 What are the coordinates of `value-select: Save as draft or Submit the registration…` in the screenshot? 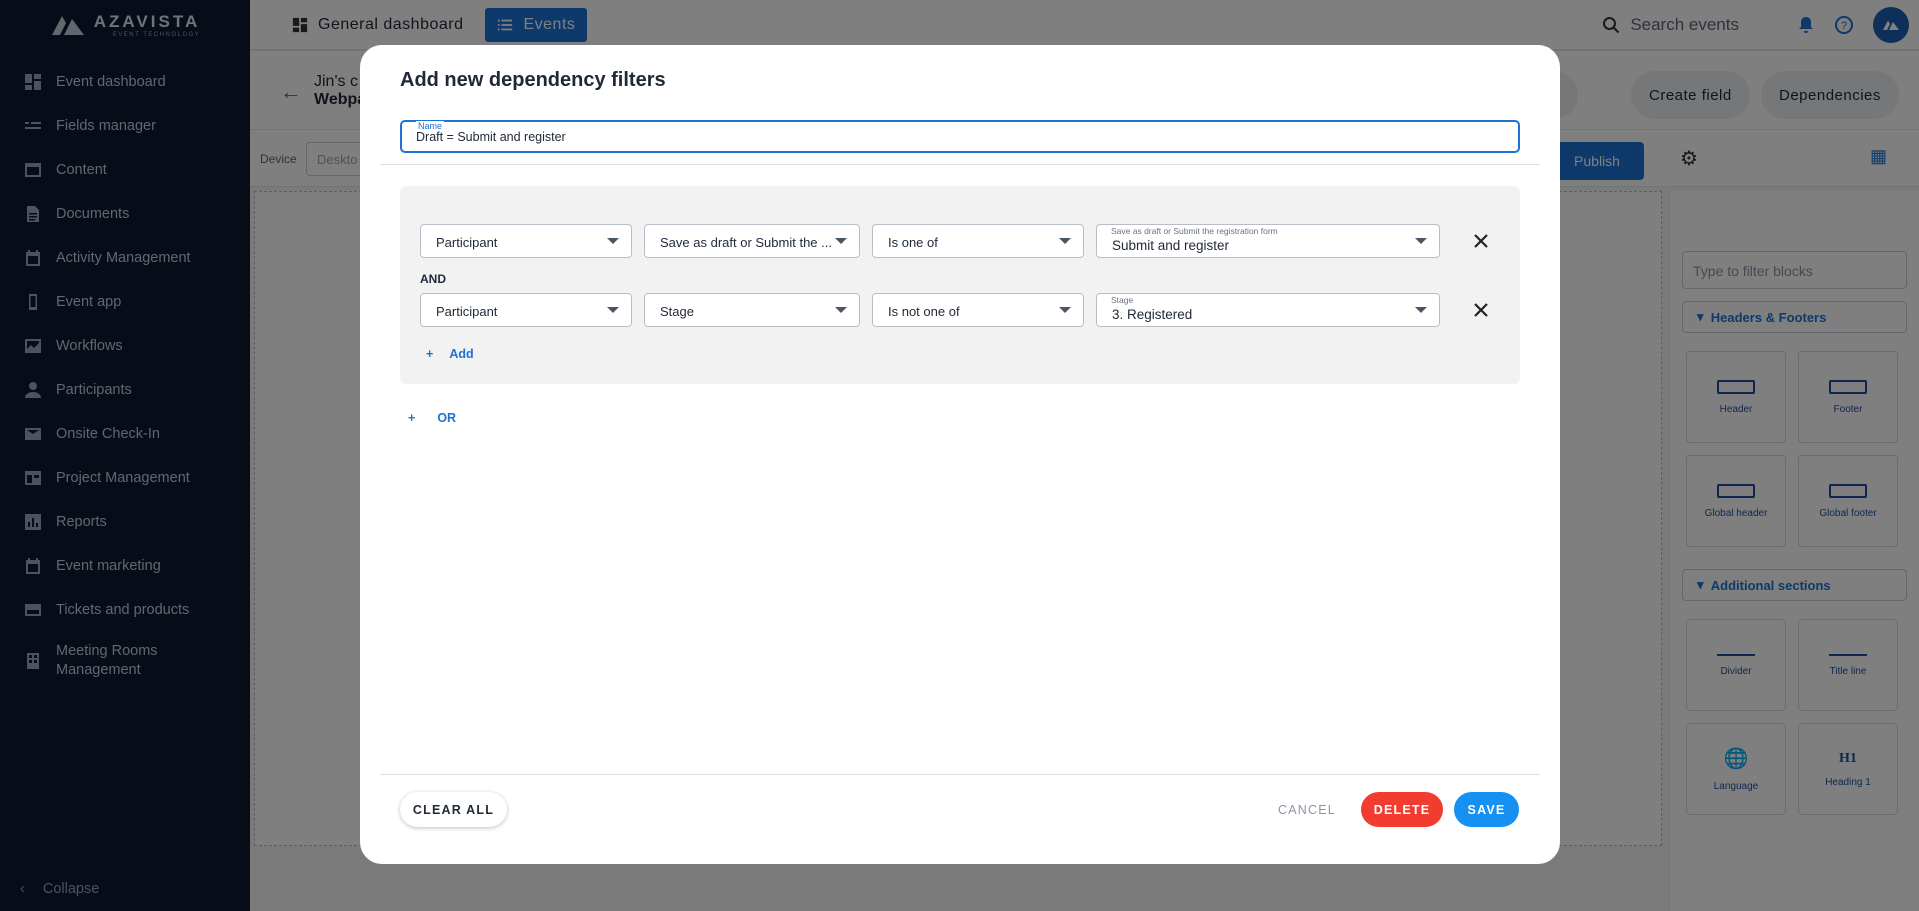 It's located at (1268, 241).